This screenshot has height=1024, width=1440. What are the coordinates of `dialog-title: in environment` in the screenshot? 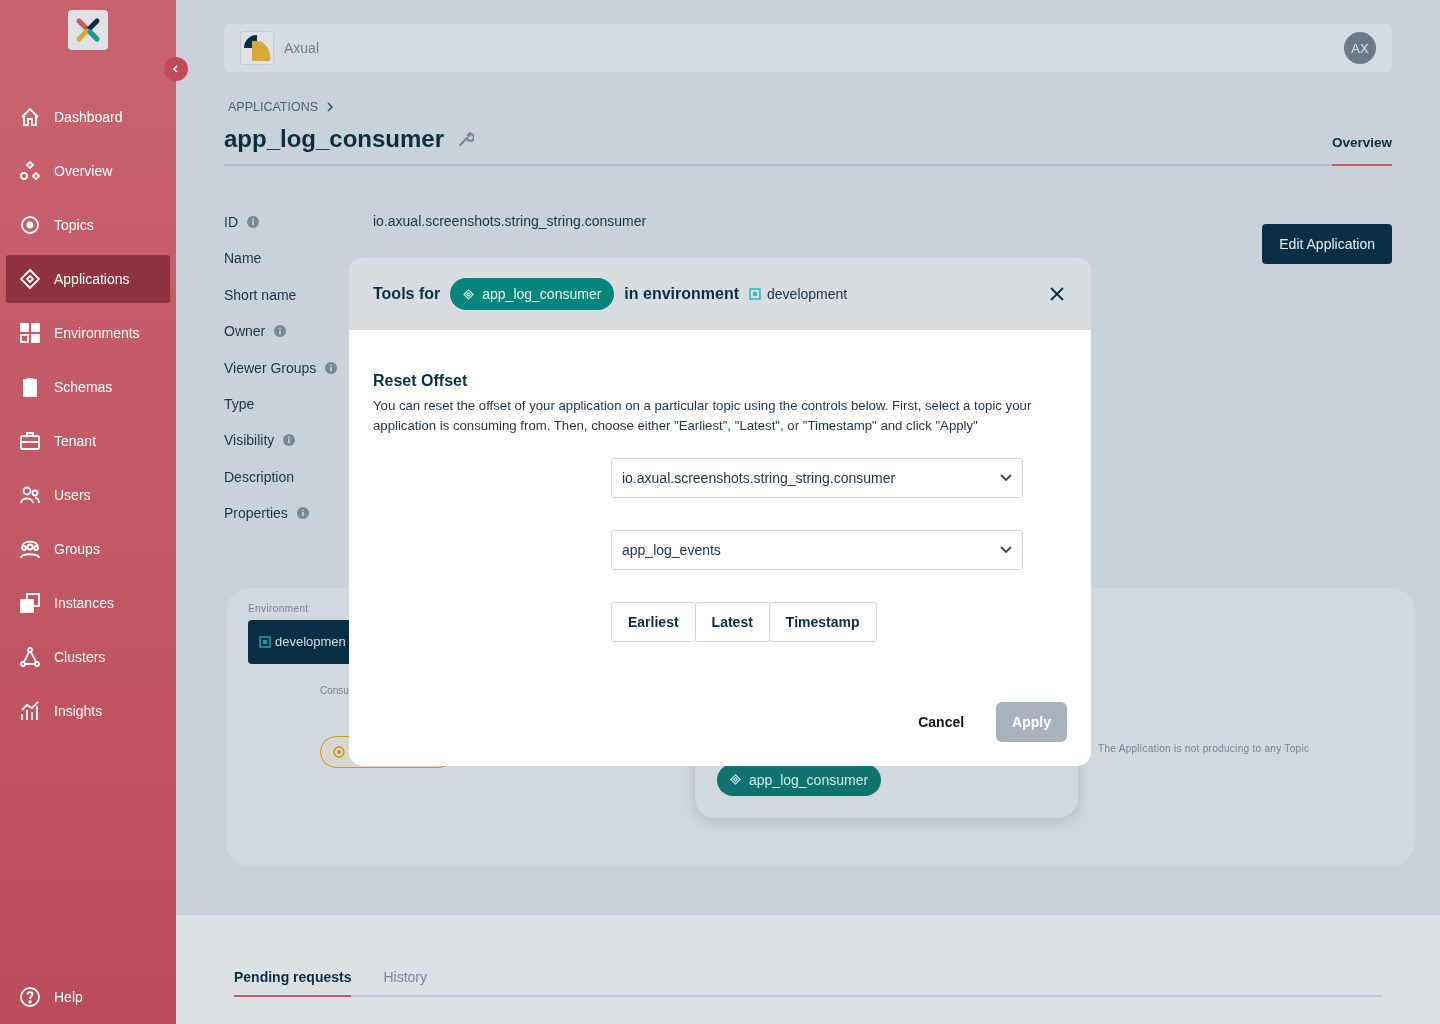 It's located at (682, 294).